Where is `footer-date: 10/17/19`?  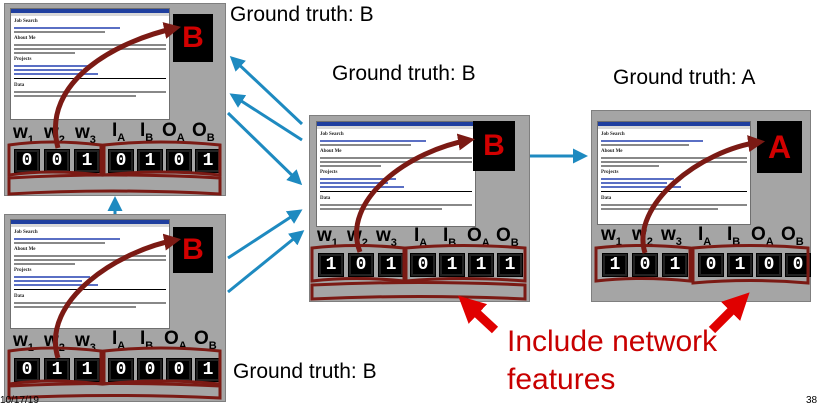
footer-date: 10/17/19 is located at coordinates (19, 400).